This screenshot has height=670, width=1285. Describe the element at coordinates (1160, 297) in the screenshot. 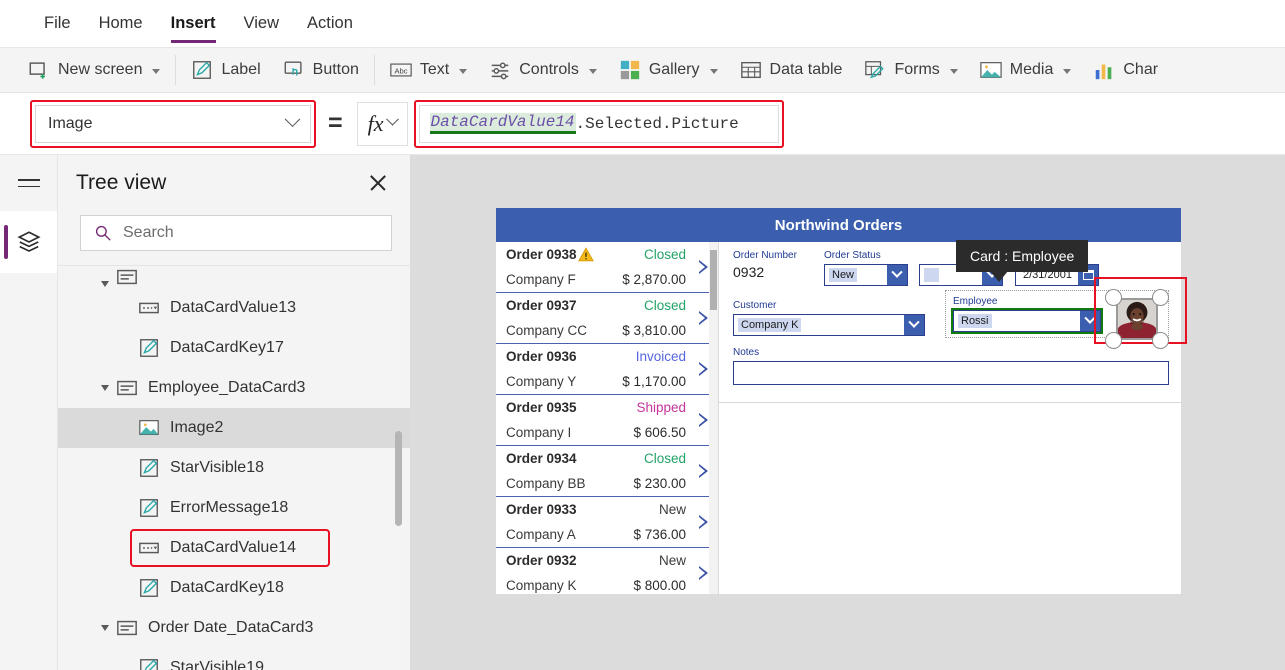

I see `resize-handle-top-right` at that location.